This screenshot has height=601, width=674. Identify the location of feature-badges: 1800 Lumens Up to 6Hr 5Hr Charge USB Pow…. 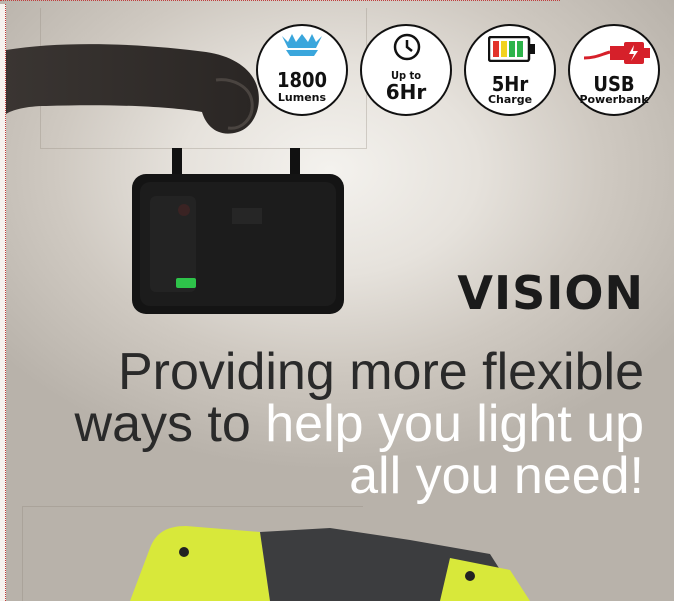
(458, 76).